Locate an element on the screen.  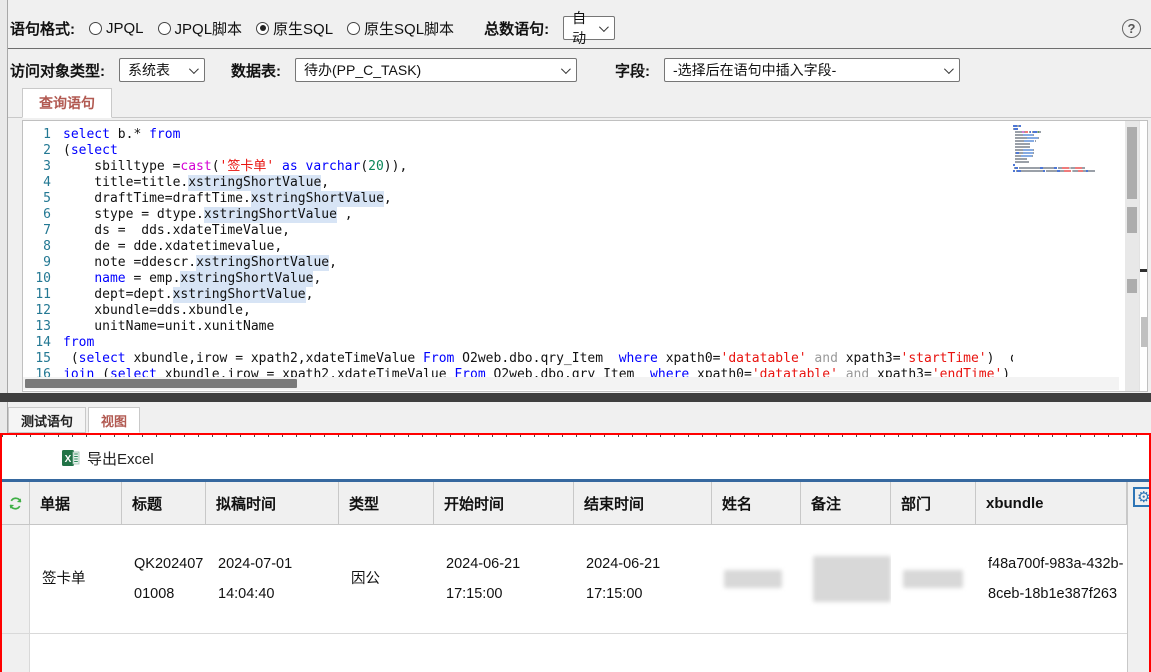
data-table-value: 待办(PP_C_TASK) is located at coordinates (363, 70).